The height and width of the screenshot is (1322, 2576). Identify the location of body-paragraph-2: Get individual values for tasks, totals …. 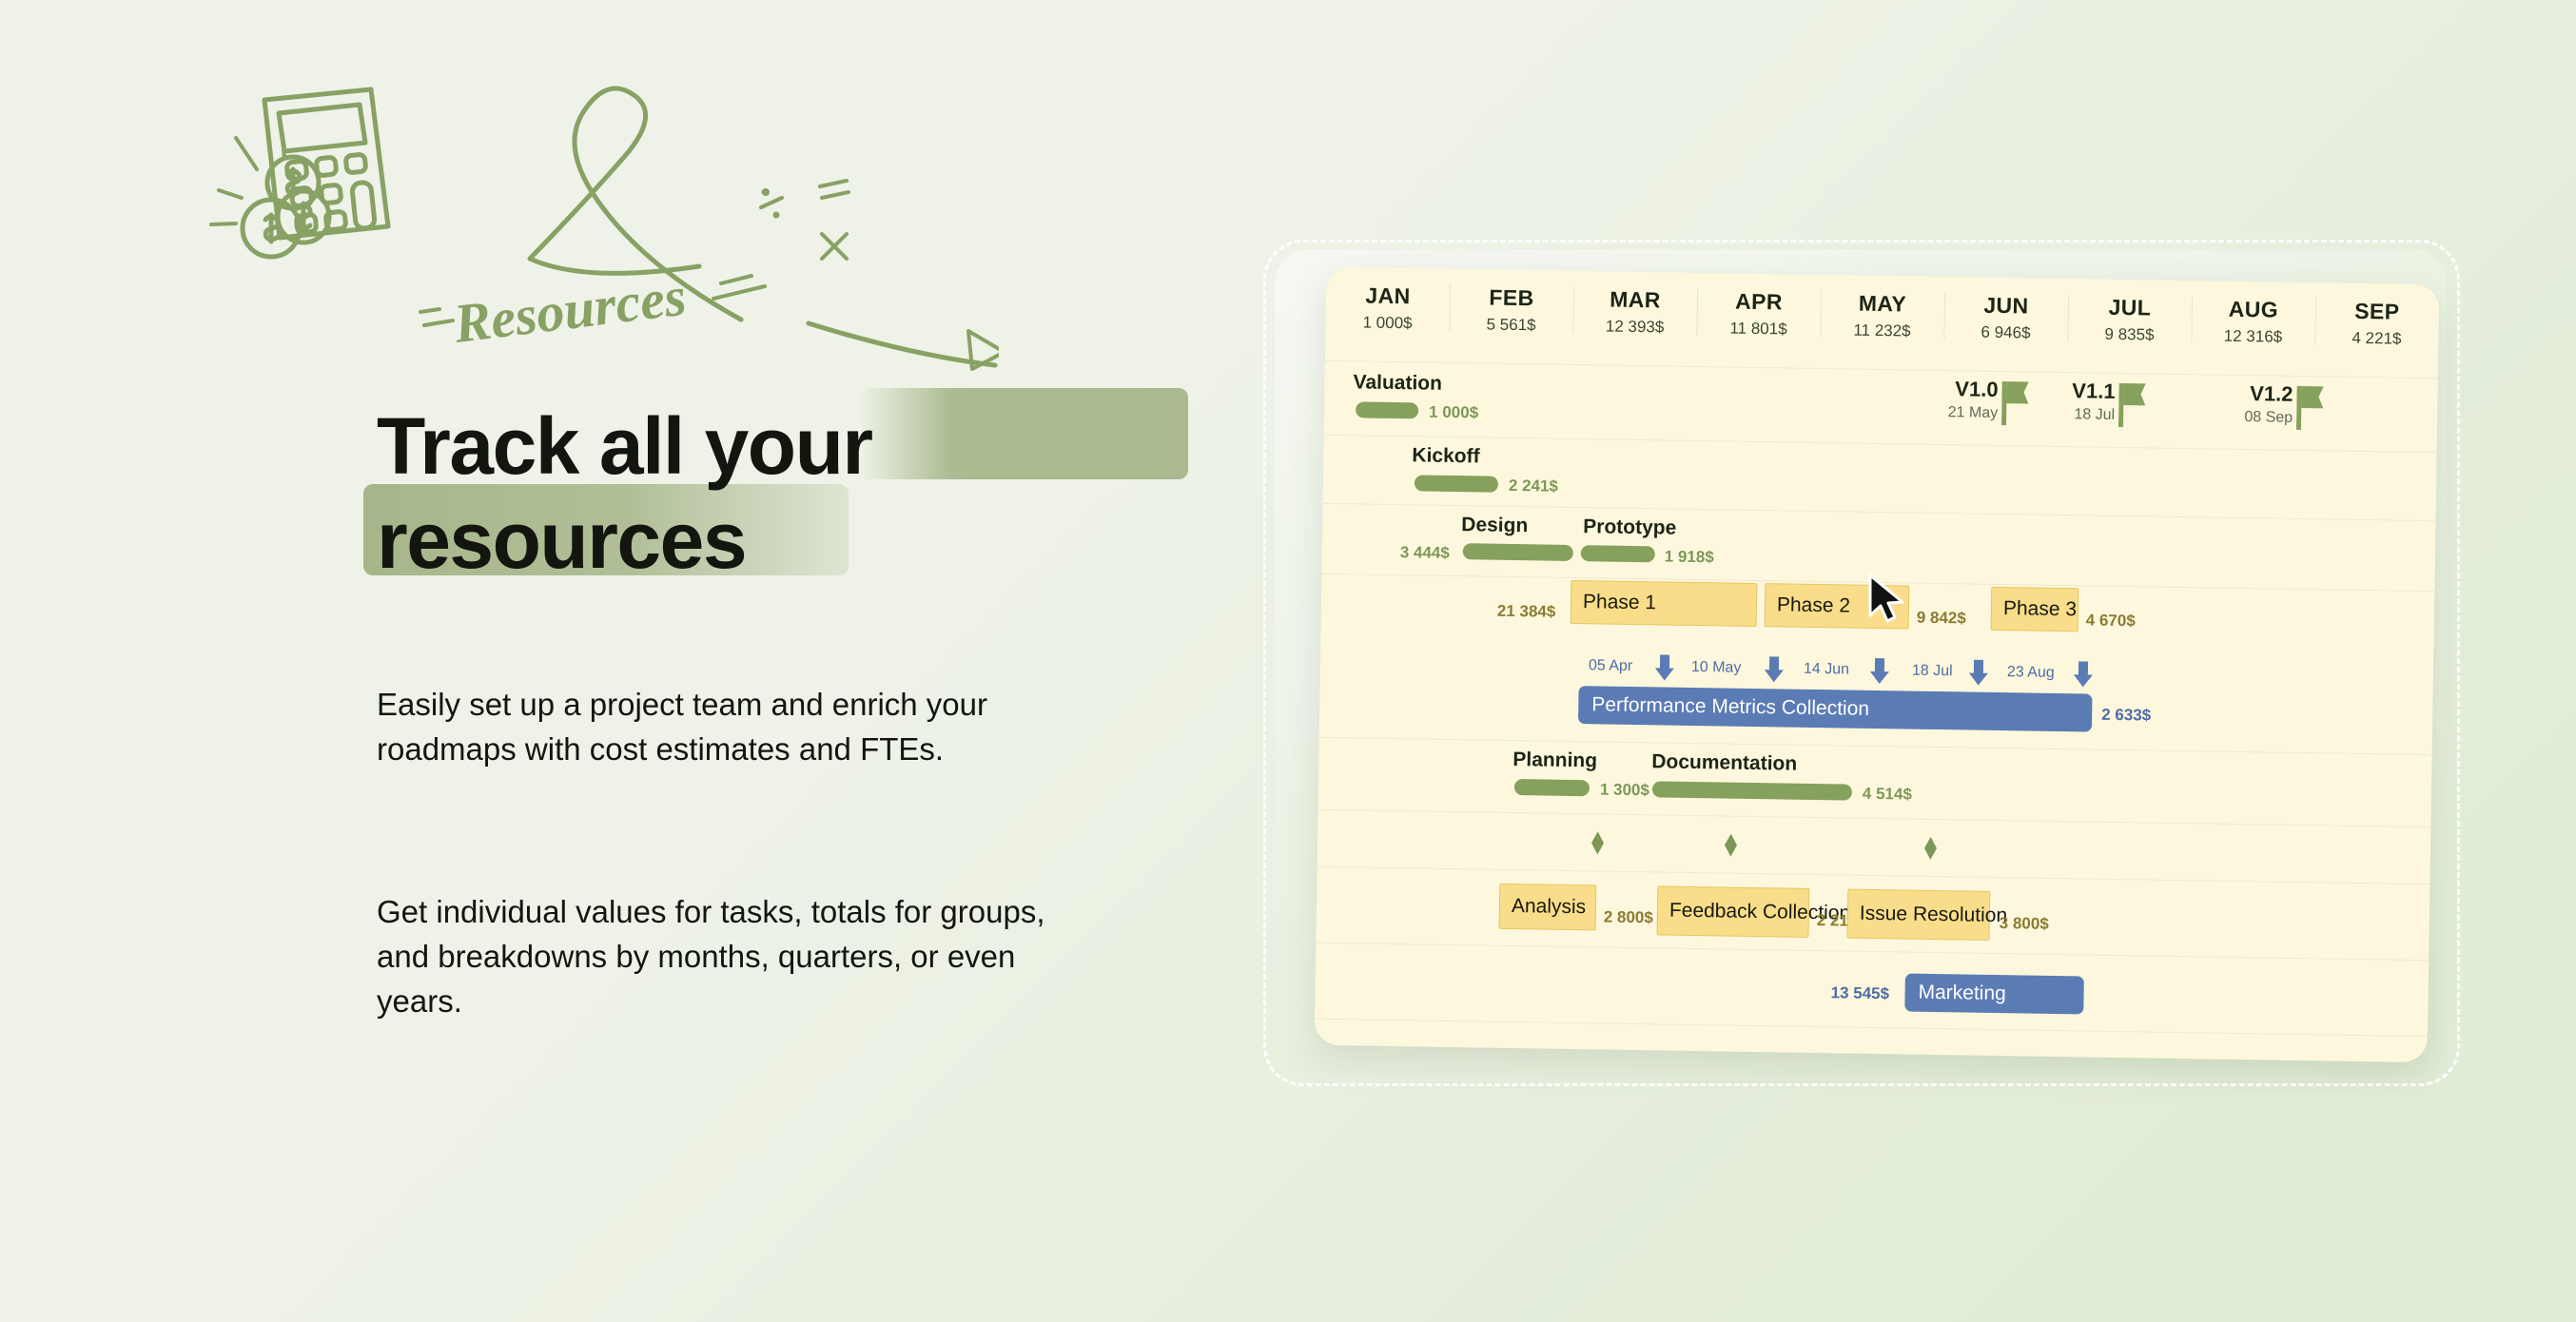
(711, 956).